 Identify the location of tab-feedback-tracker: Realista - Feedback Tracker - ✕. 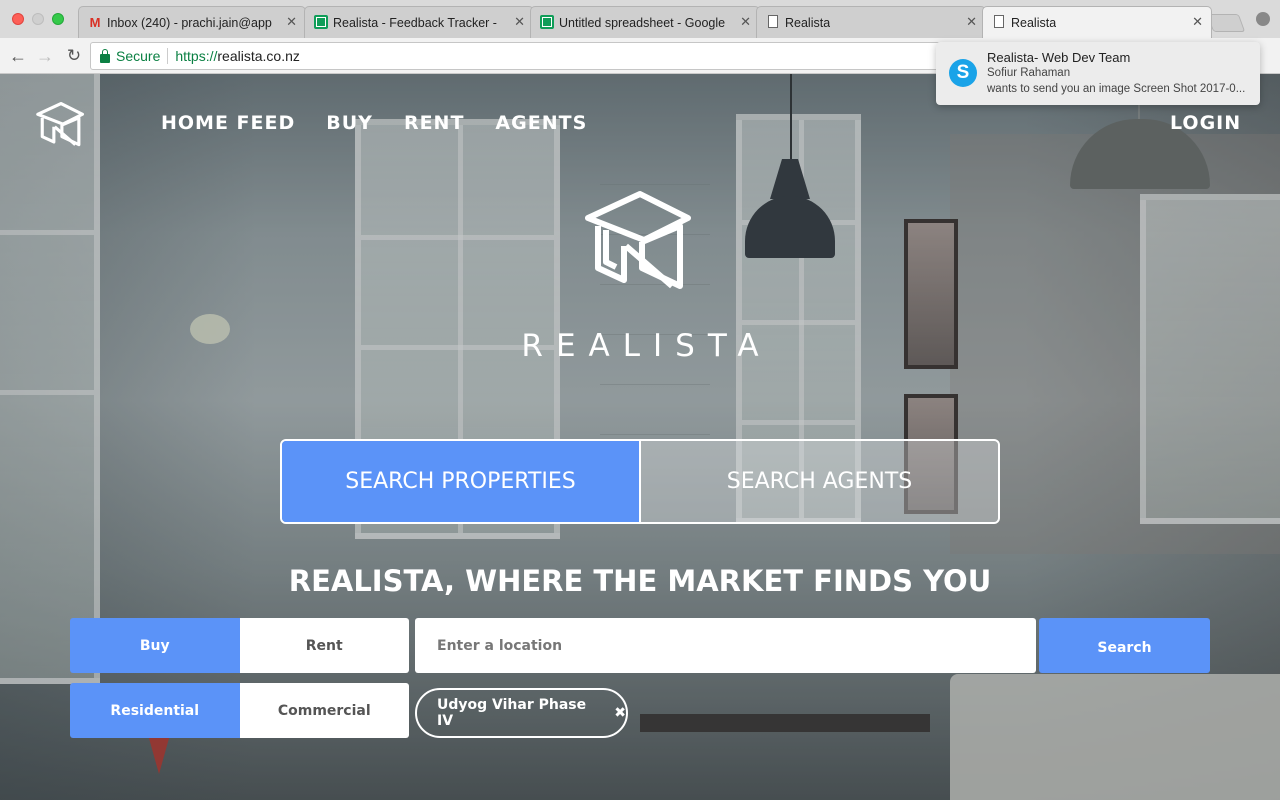
(419, 22).